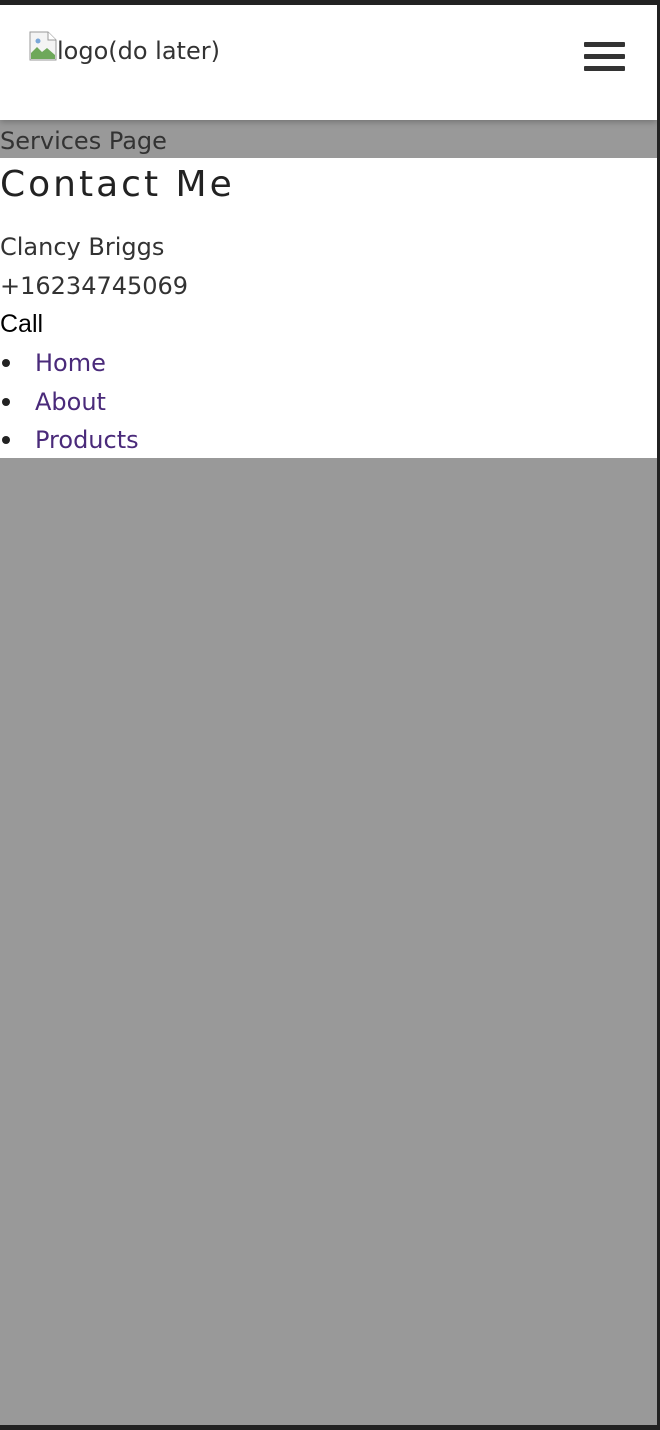 The height and width of the screenshot is (1430, 660). I want to click on contact-name: Clancy Briggs, so click(82, 247).